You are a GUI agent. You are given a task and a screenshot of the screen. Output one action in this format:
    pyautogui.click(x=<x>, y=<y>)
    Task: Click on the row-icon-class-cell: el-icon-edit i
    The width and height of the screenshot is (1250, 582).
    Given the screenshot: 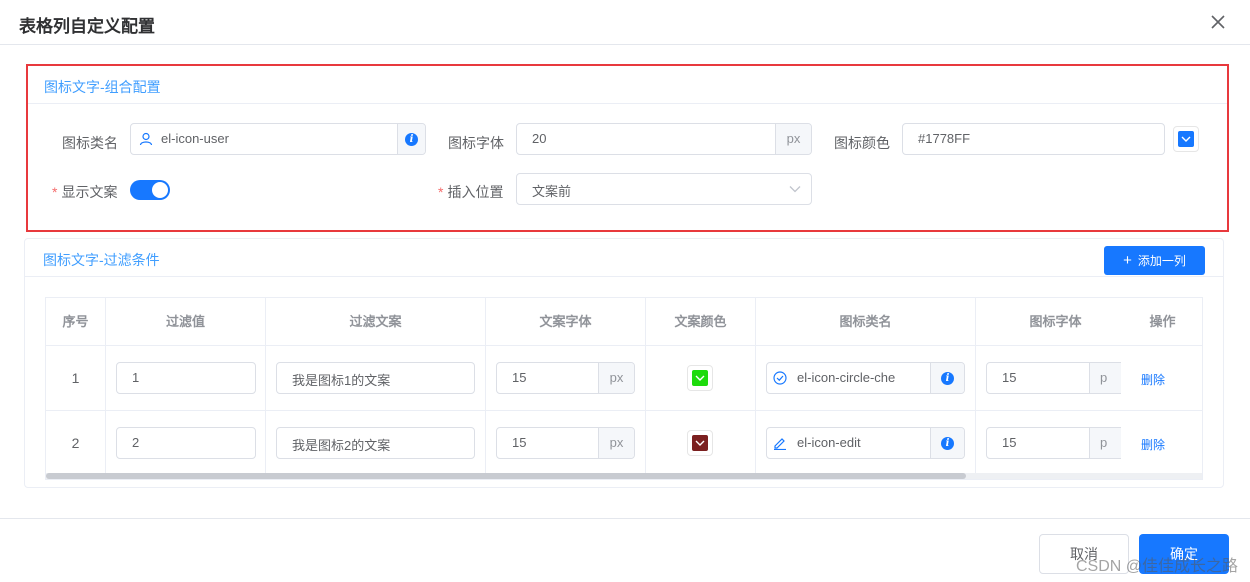 What is the action you would take?
    pyautogui.click(x=866, y=443)
    